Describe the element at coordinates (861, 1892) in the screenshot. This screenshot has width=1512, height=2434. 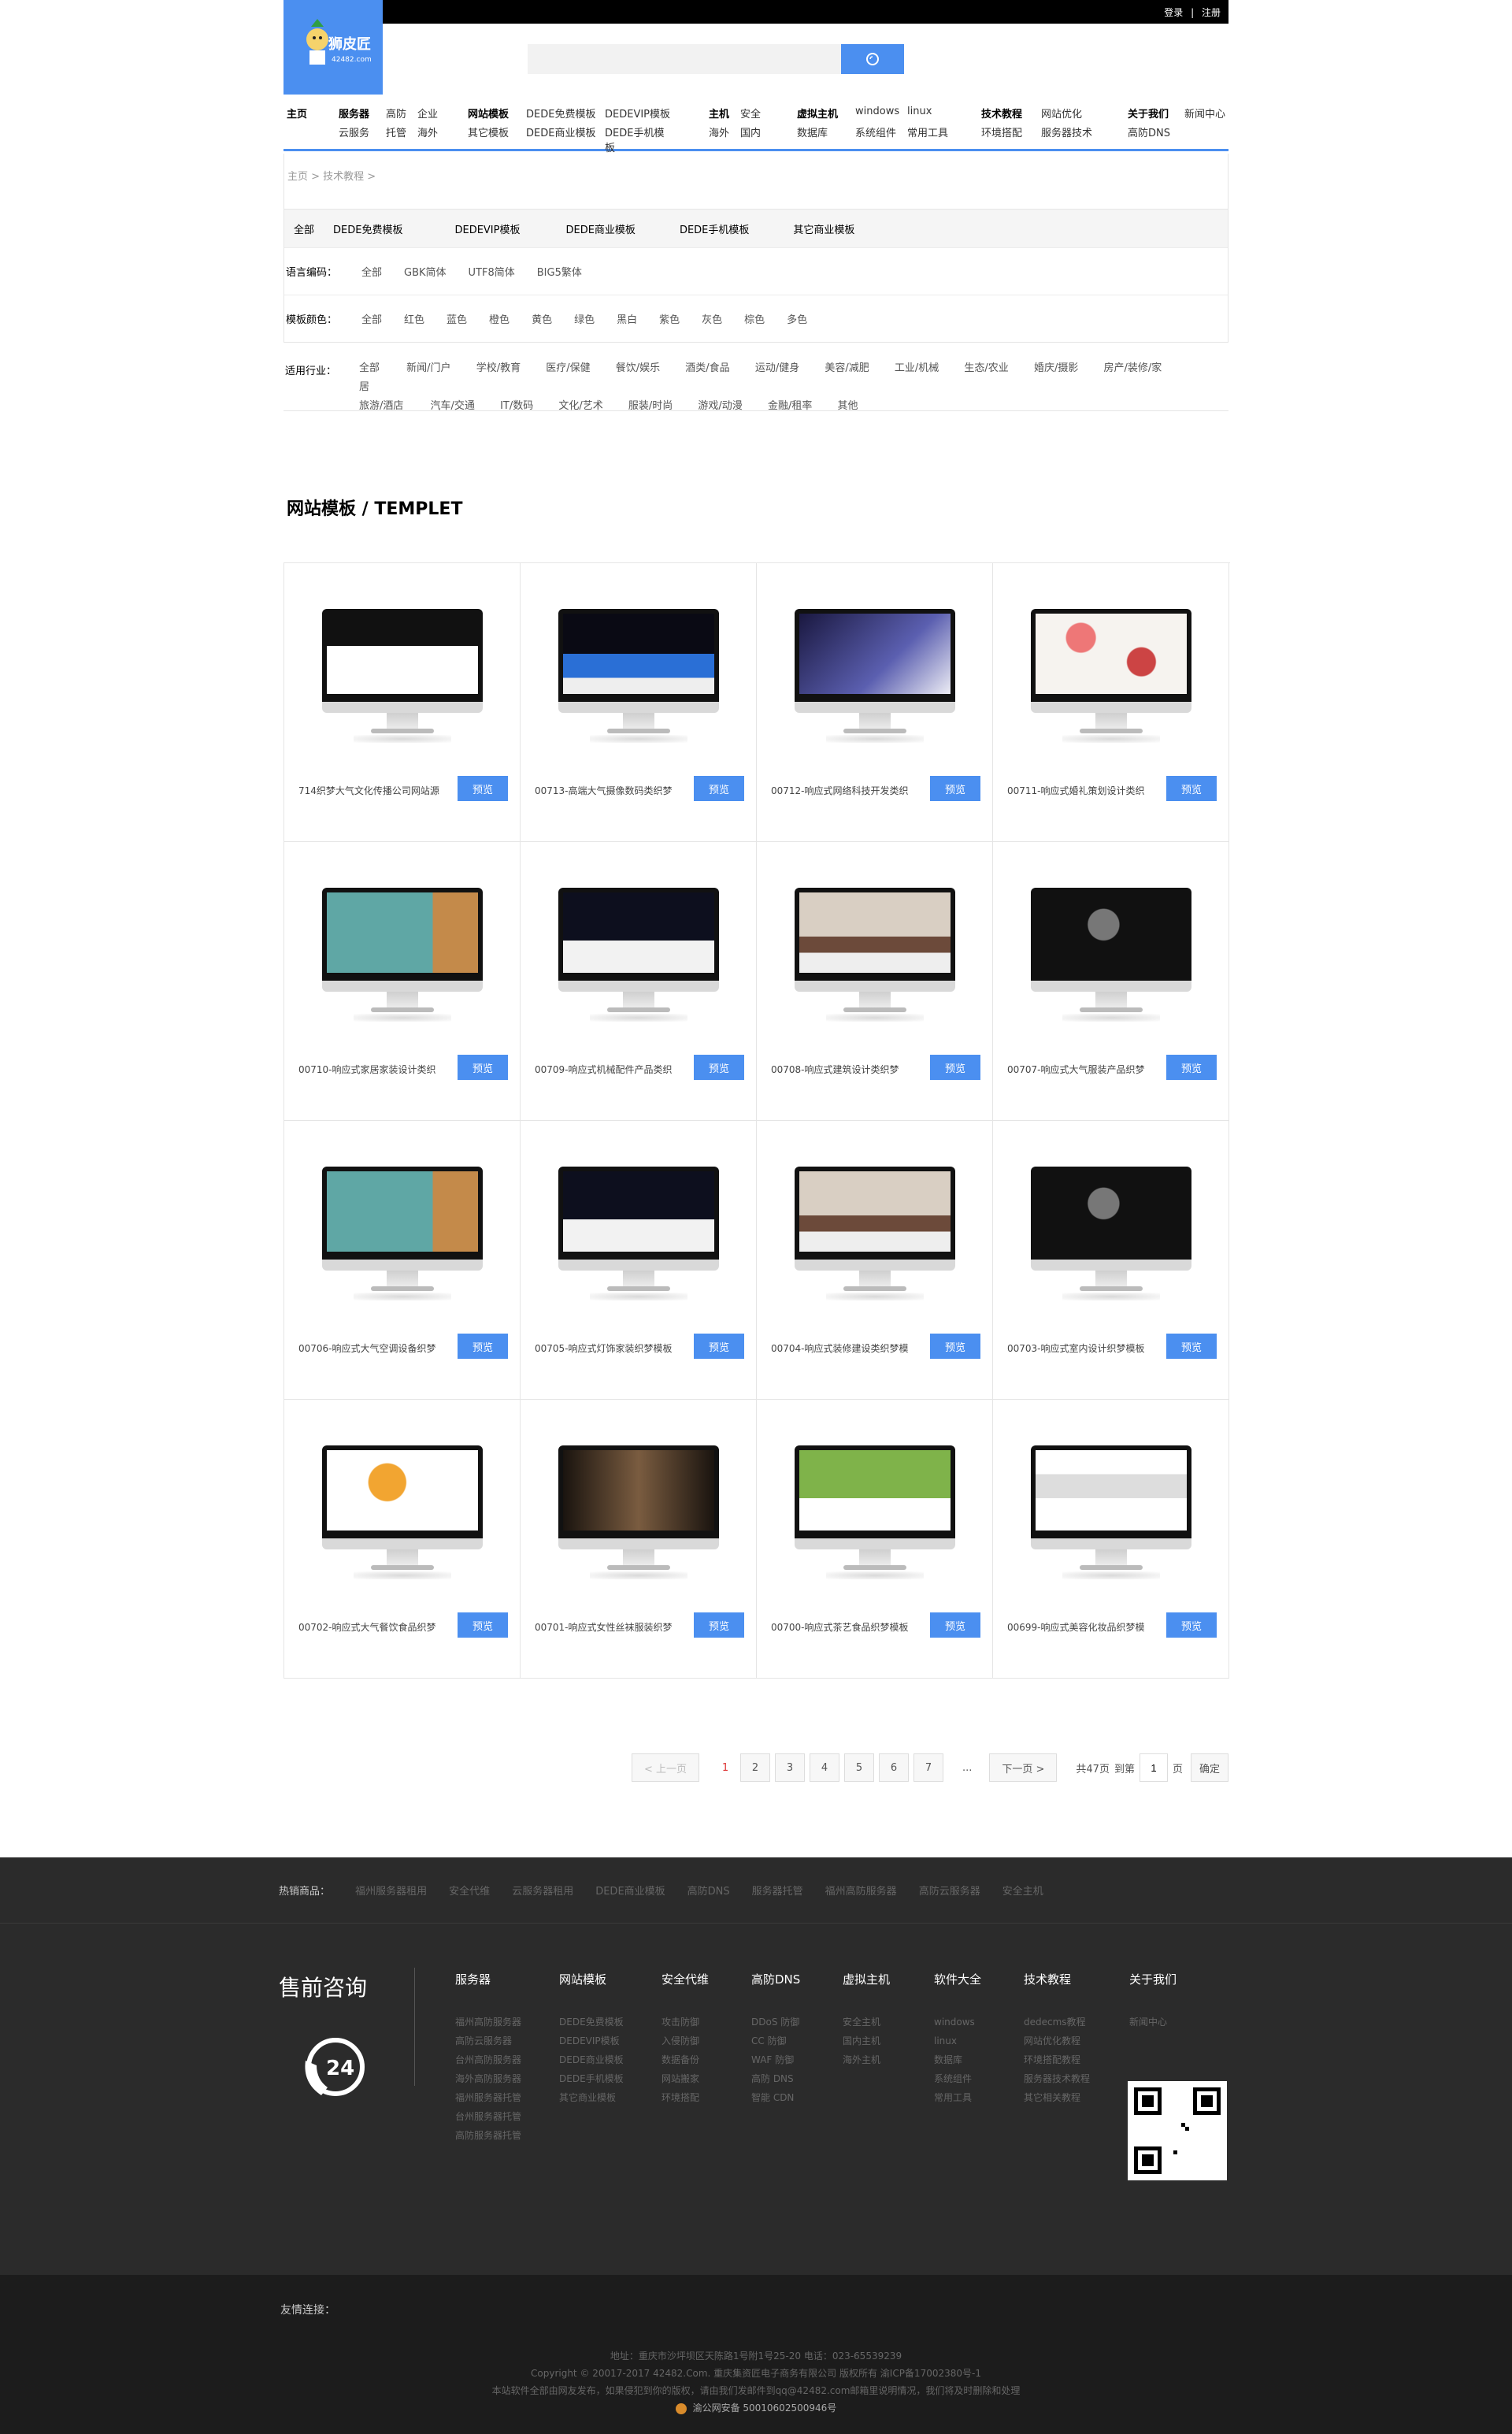
I see `hot-product-link: 福州高防服务器` at that location.